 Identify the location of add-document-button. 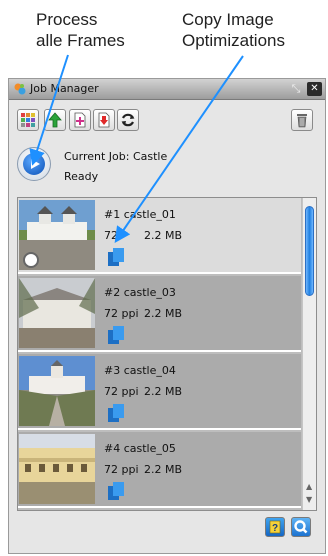
(80, 120).